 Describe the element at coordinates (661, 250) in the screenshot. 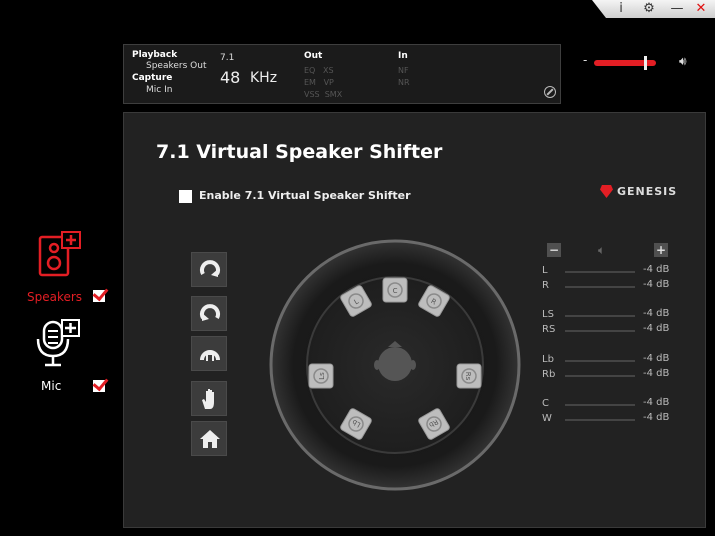

I see `level-increase-button: +` at that location.